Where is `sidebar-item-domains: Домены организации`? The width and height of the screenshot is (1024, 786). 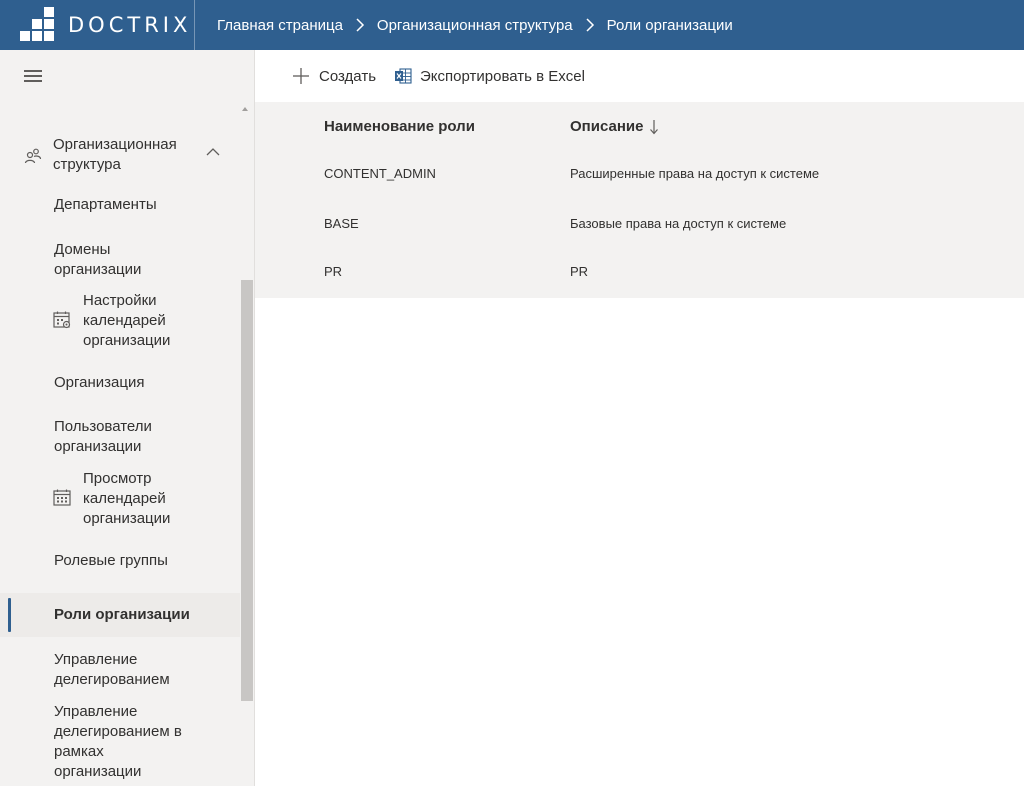 sidebar-item-domains: Домены организации is located at coordinates (120, 262).